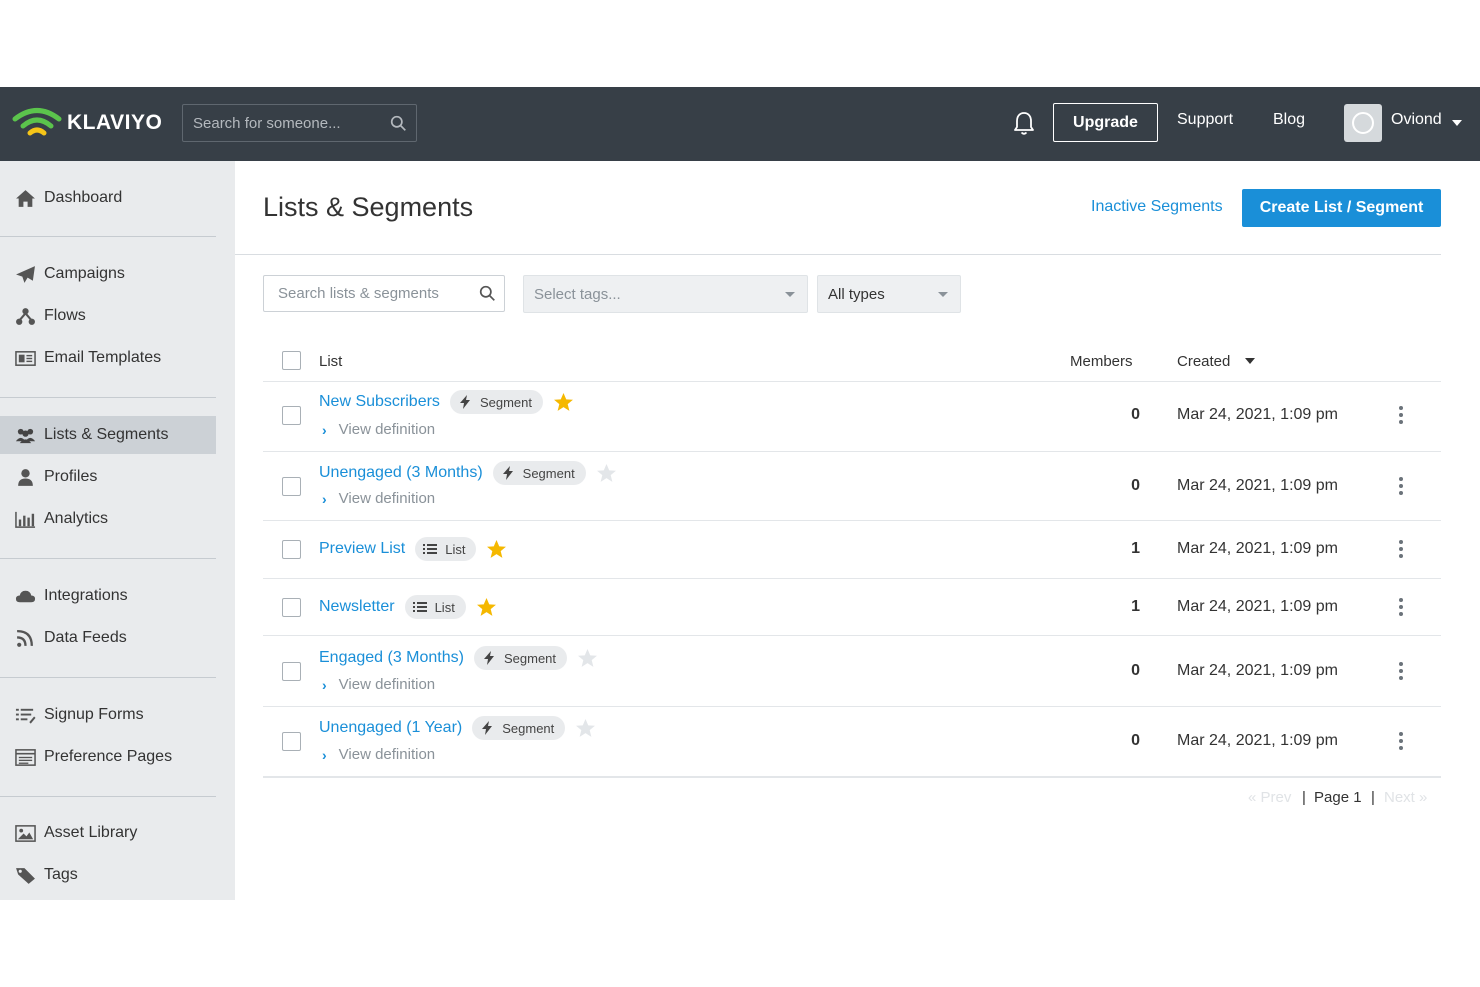  I want to click on lists-search-input, so click(384, 293).